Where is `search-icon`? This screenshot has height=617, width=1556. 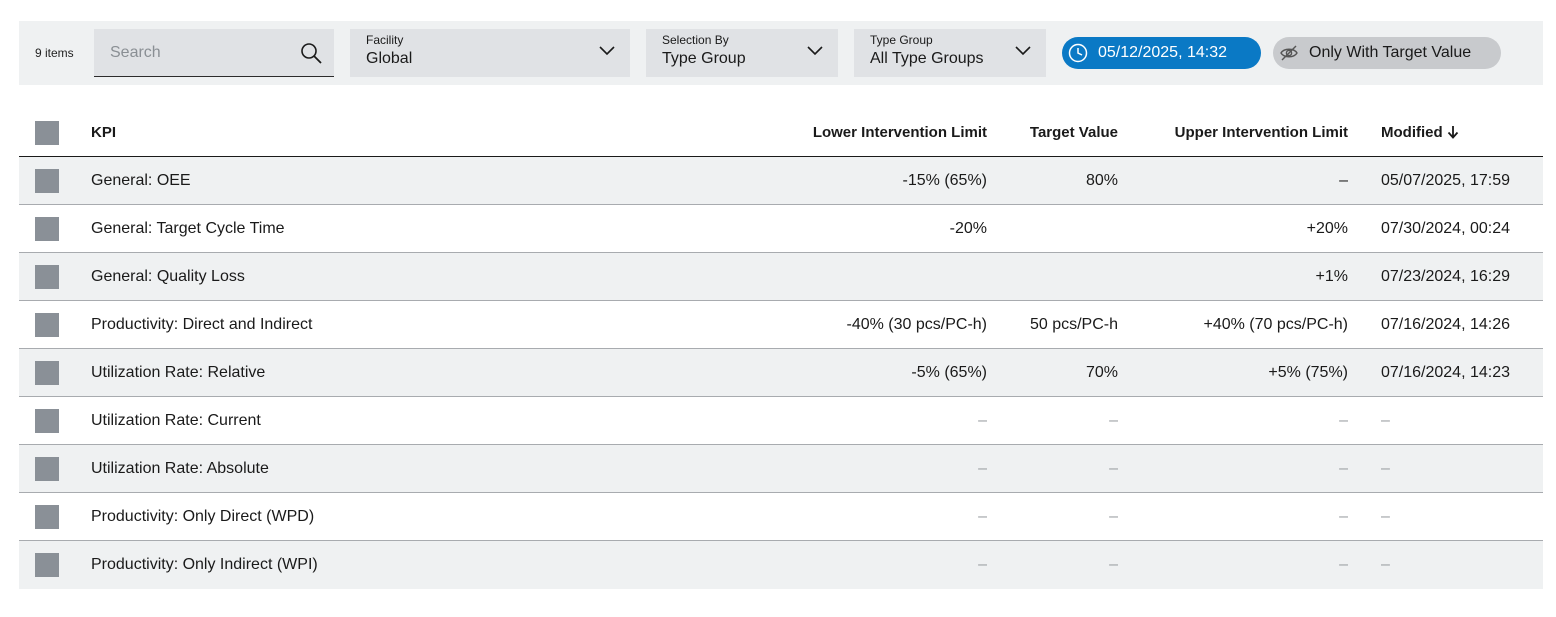 search-icon is located at coordinates (311, 53).